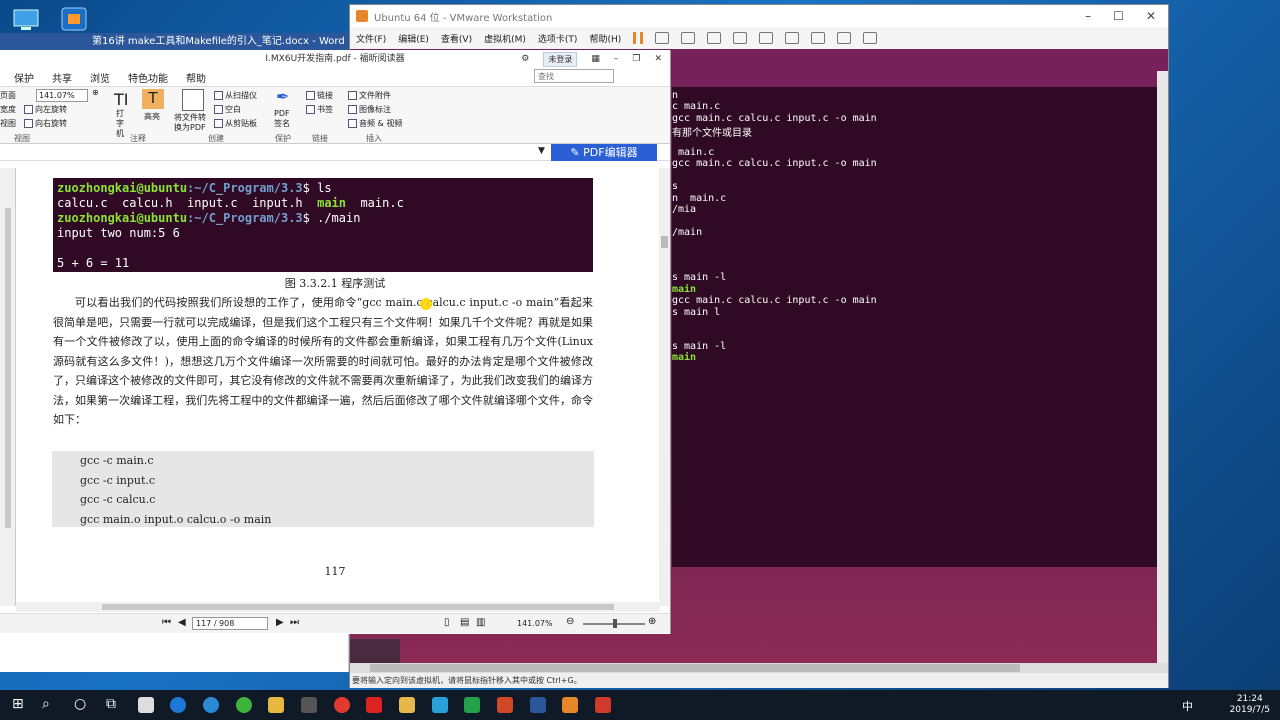 This screenshot has height=720, width=1280. Describe the element at coordinates (375, 651) in the screenshot. I see `ubuntu-dock` at that location.